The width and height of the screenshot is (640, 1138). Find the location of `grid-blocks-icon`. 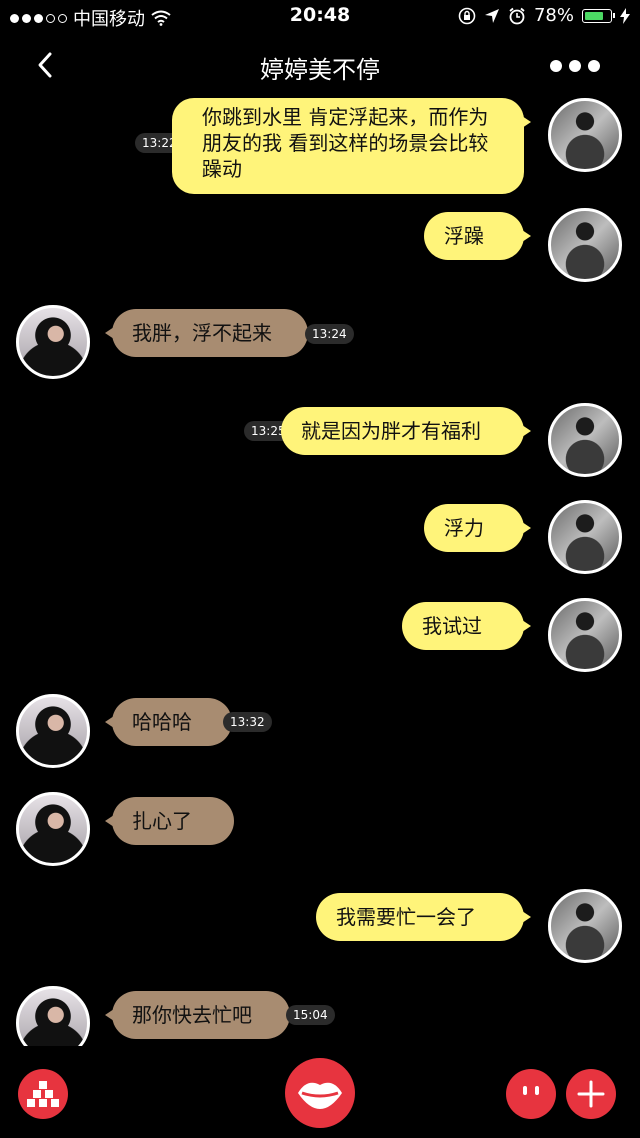

grid-blocks-icon is located at coordinates (43, 1094).